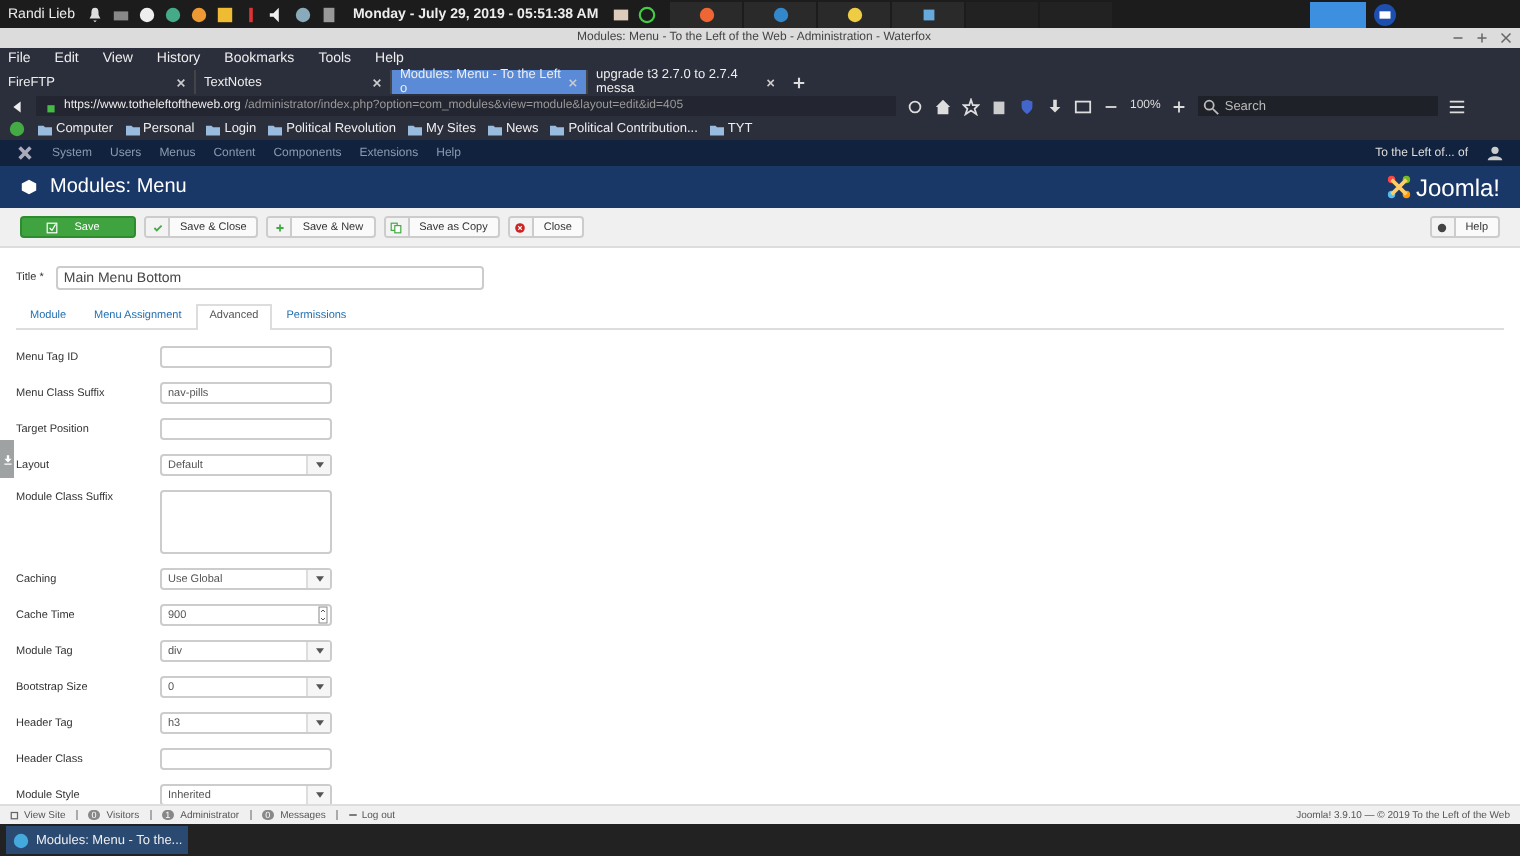 This screenshot has width=1520, height=856. What do you see at coordinates (647, 14) in the screenshot?
I see `ring-icon` at bounding box center [647, 14].